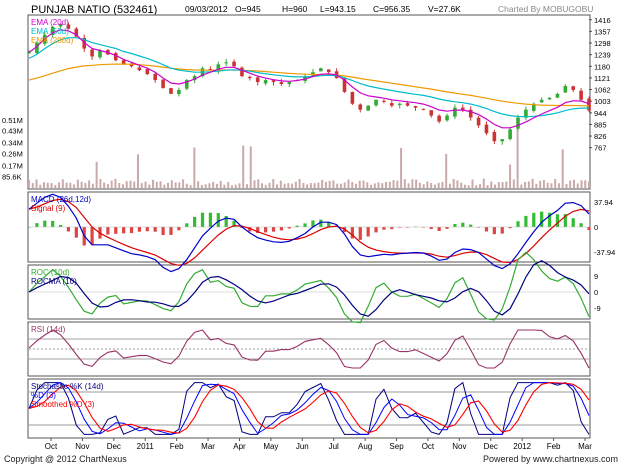  I want to click on volume-y-tick-label: 85.6K, so click(12, 177).